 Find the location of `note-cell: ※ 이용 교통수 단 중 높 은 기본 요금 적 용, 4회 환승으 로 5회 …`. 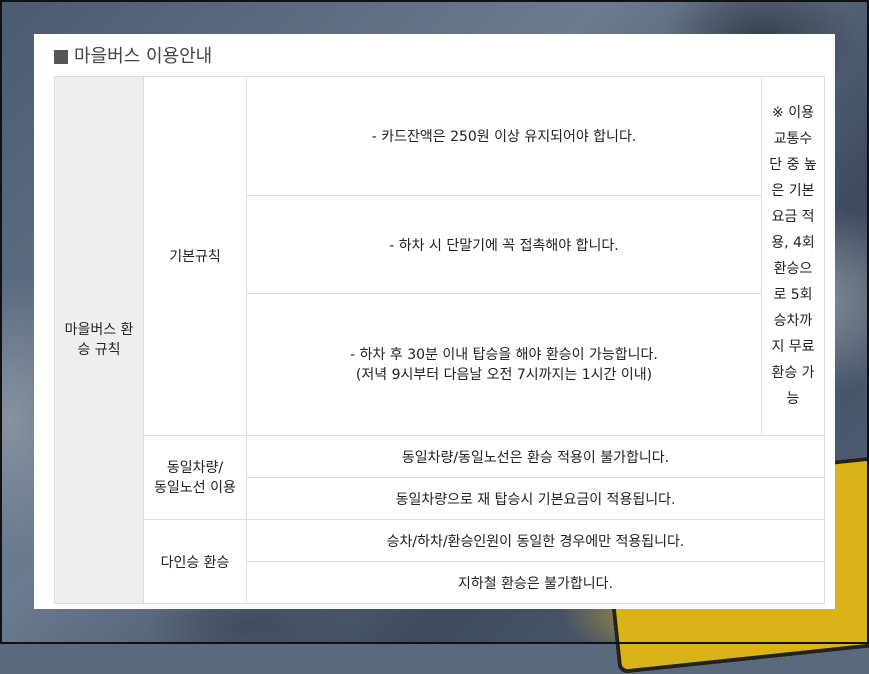

note-cell: ※ 이용 교통수 단 중 높 은 기본 요금 적 용, 4회 환승으 로 5회 … is located at coordinates (793, 256).